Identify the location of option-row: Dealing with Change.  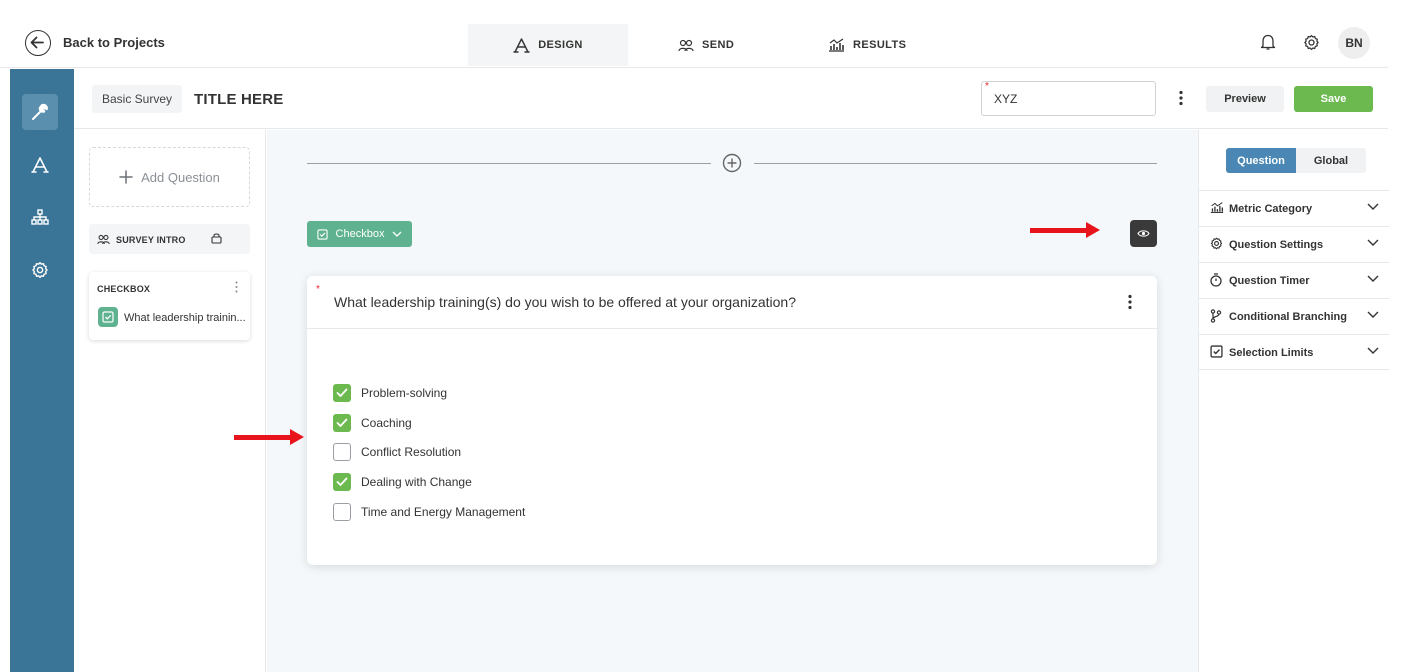
(402, 482).